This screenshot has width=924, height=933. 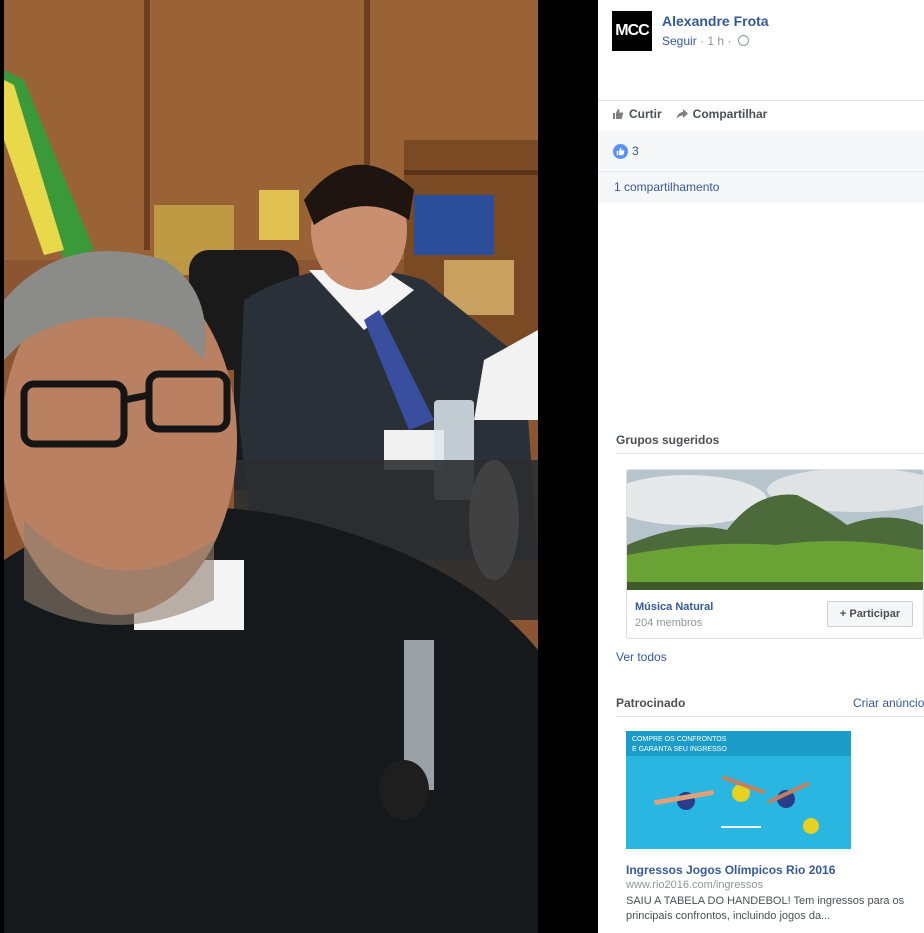 I want to click on share-label: Compartilhar, so click(x=730, y=114).